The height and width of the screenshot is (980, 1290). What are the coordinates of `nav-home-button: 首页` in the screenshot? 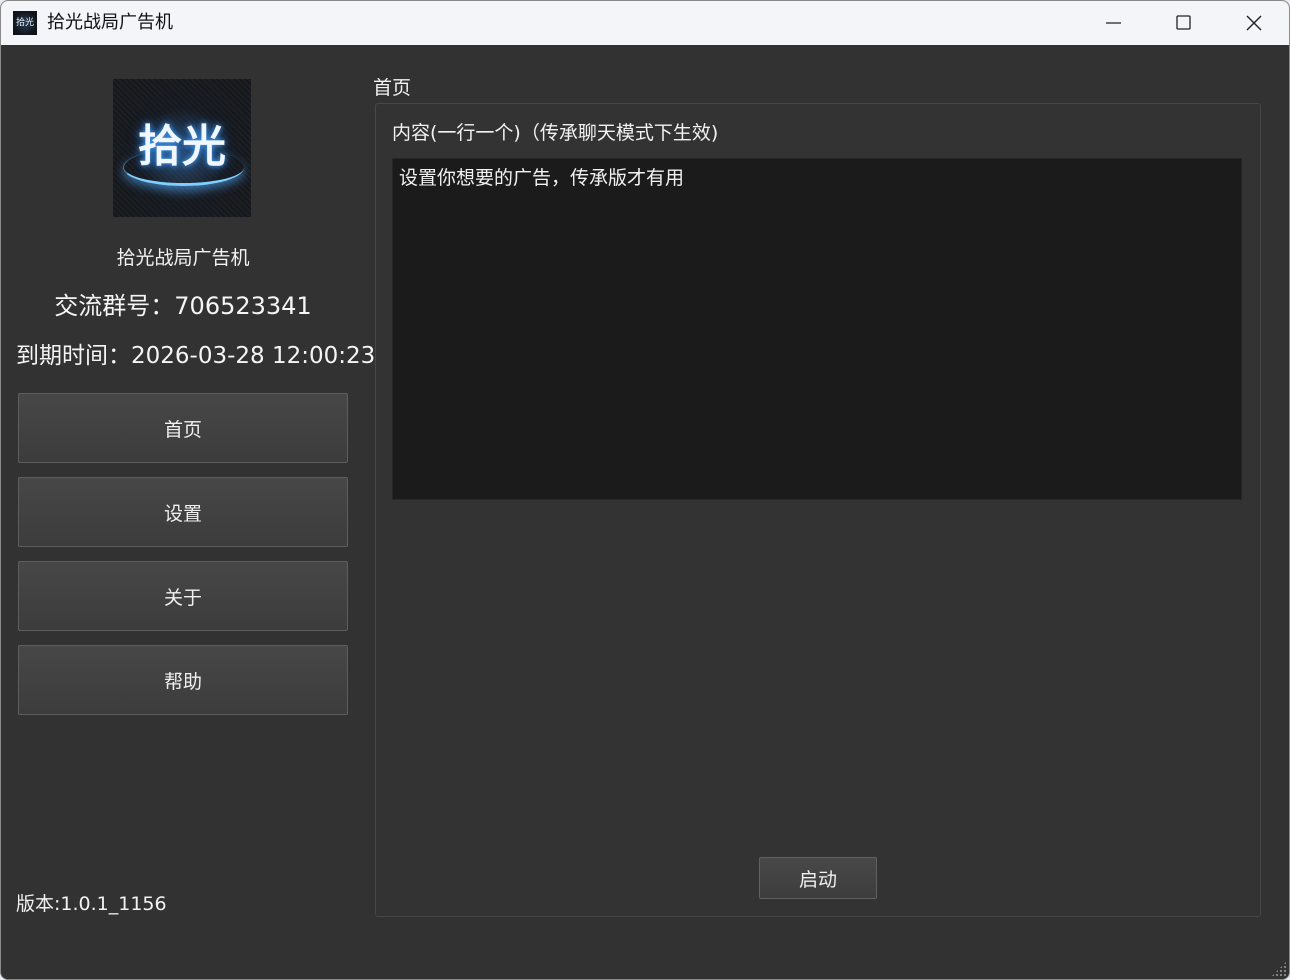 It's located at (183, 428).